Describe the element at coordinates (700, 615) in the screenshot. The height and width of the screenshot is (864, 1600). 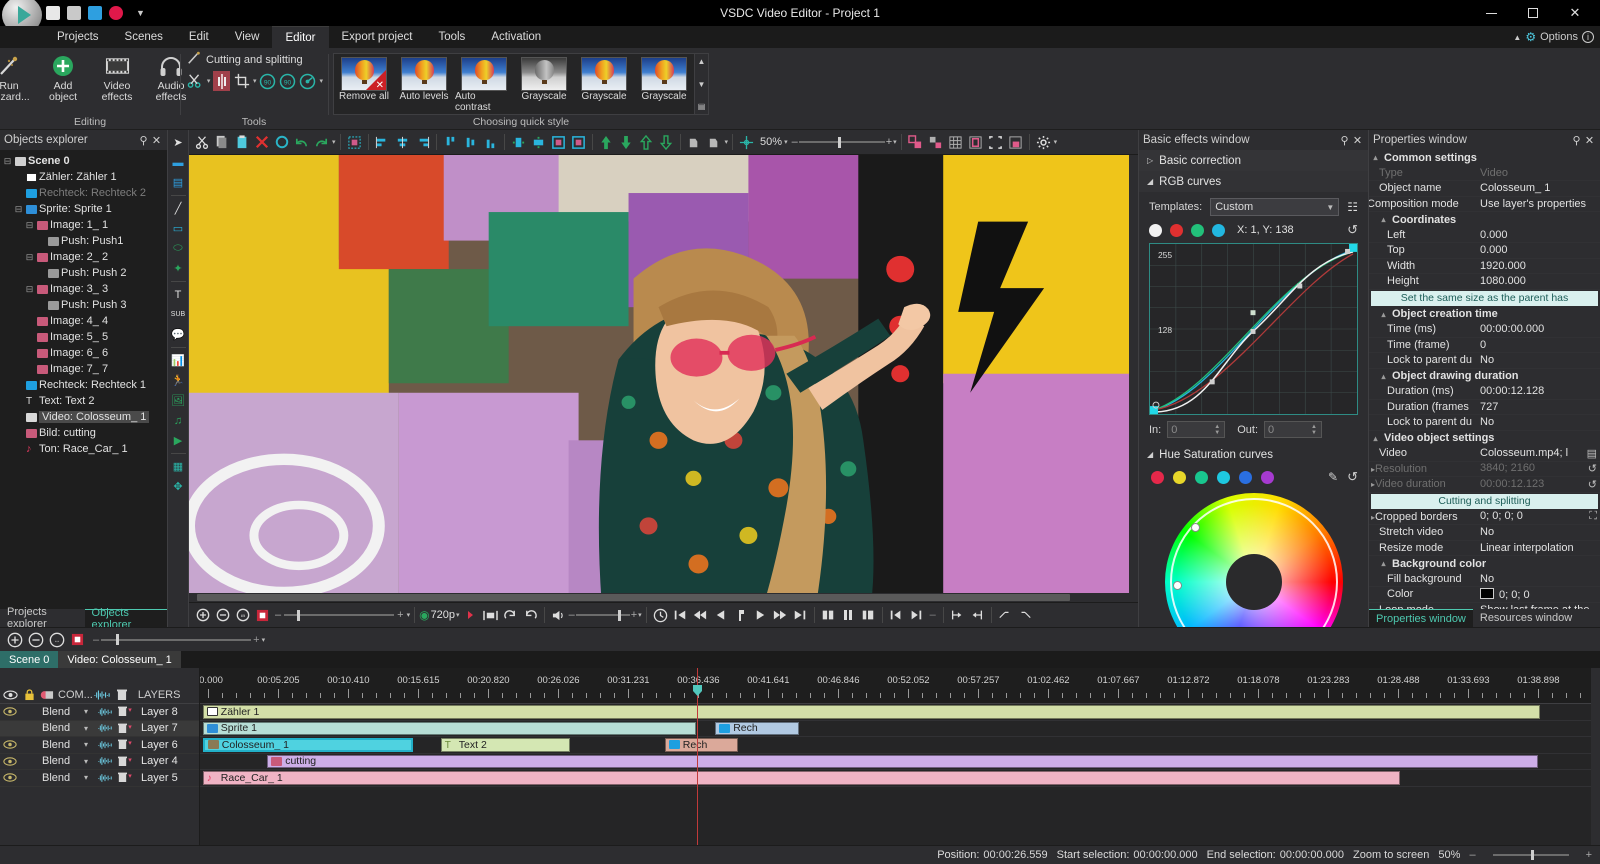
I see `rewind-icon` at that location.